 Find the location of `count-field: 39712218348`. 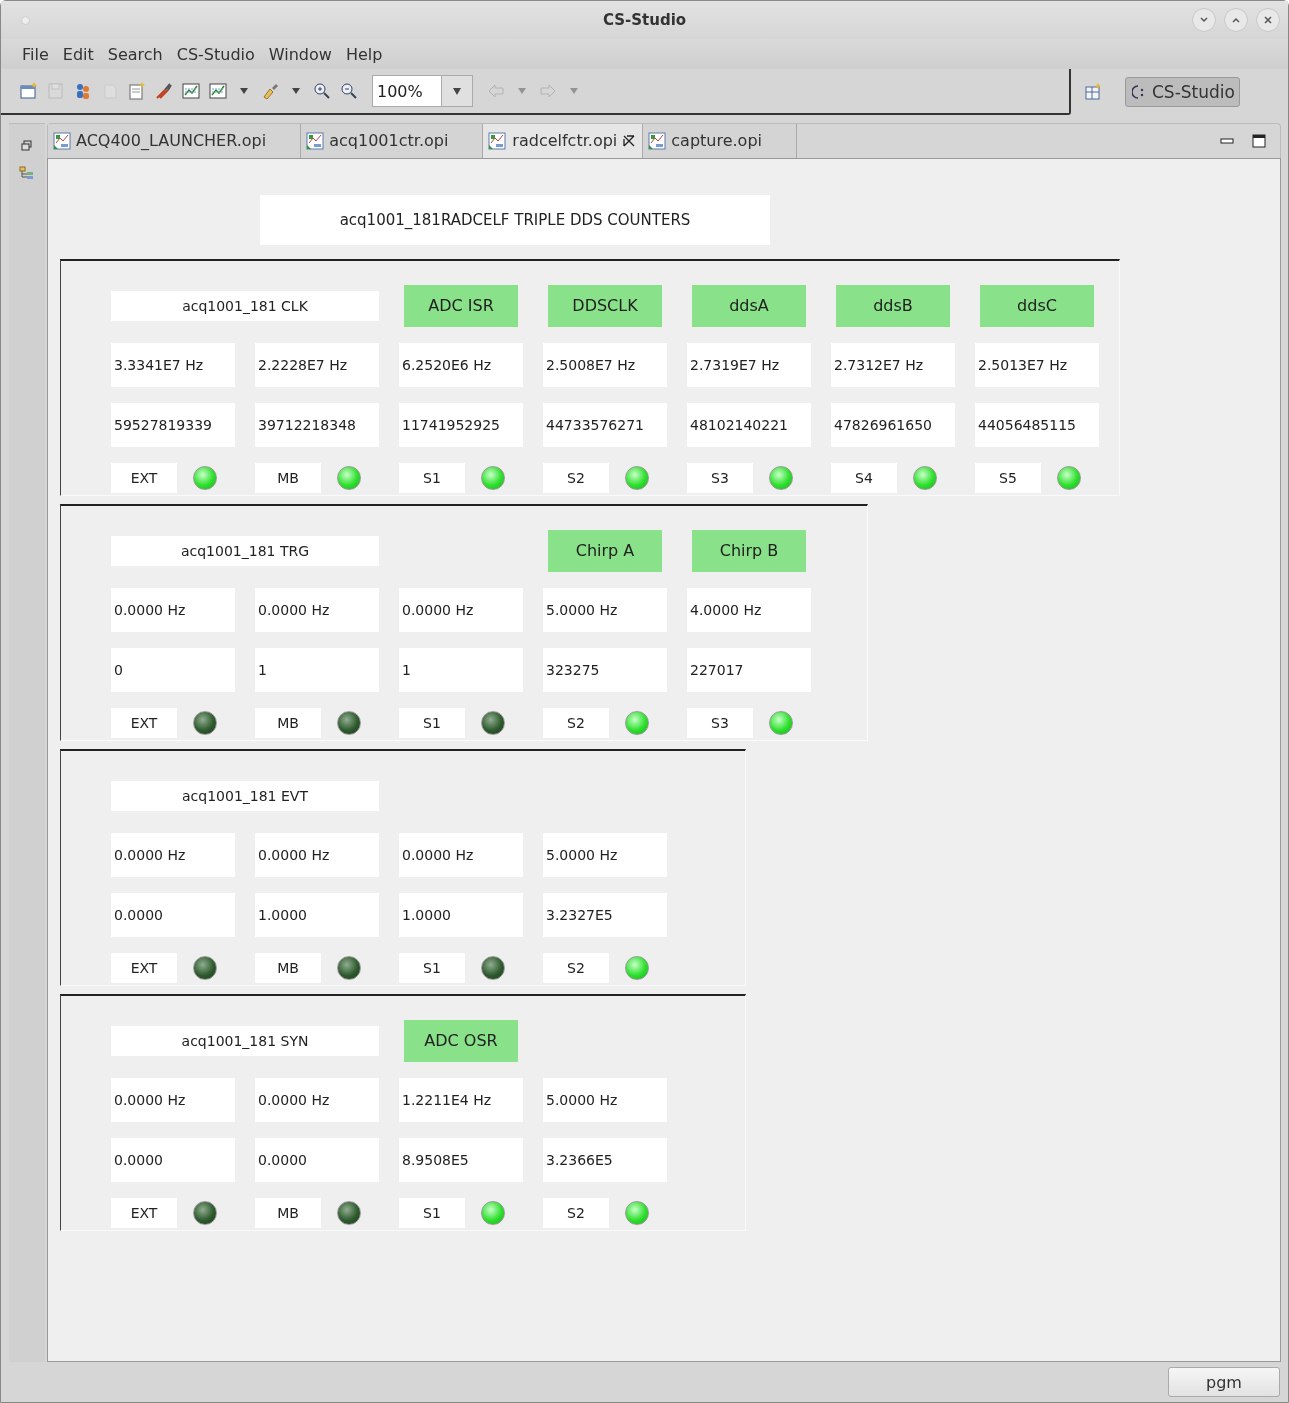

count-field: 39712218348 is located at coordinates (317, 424).